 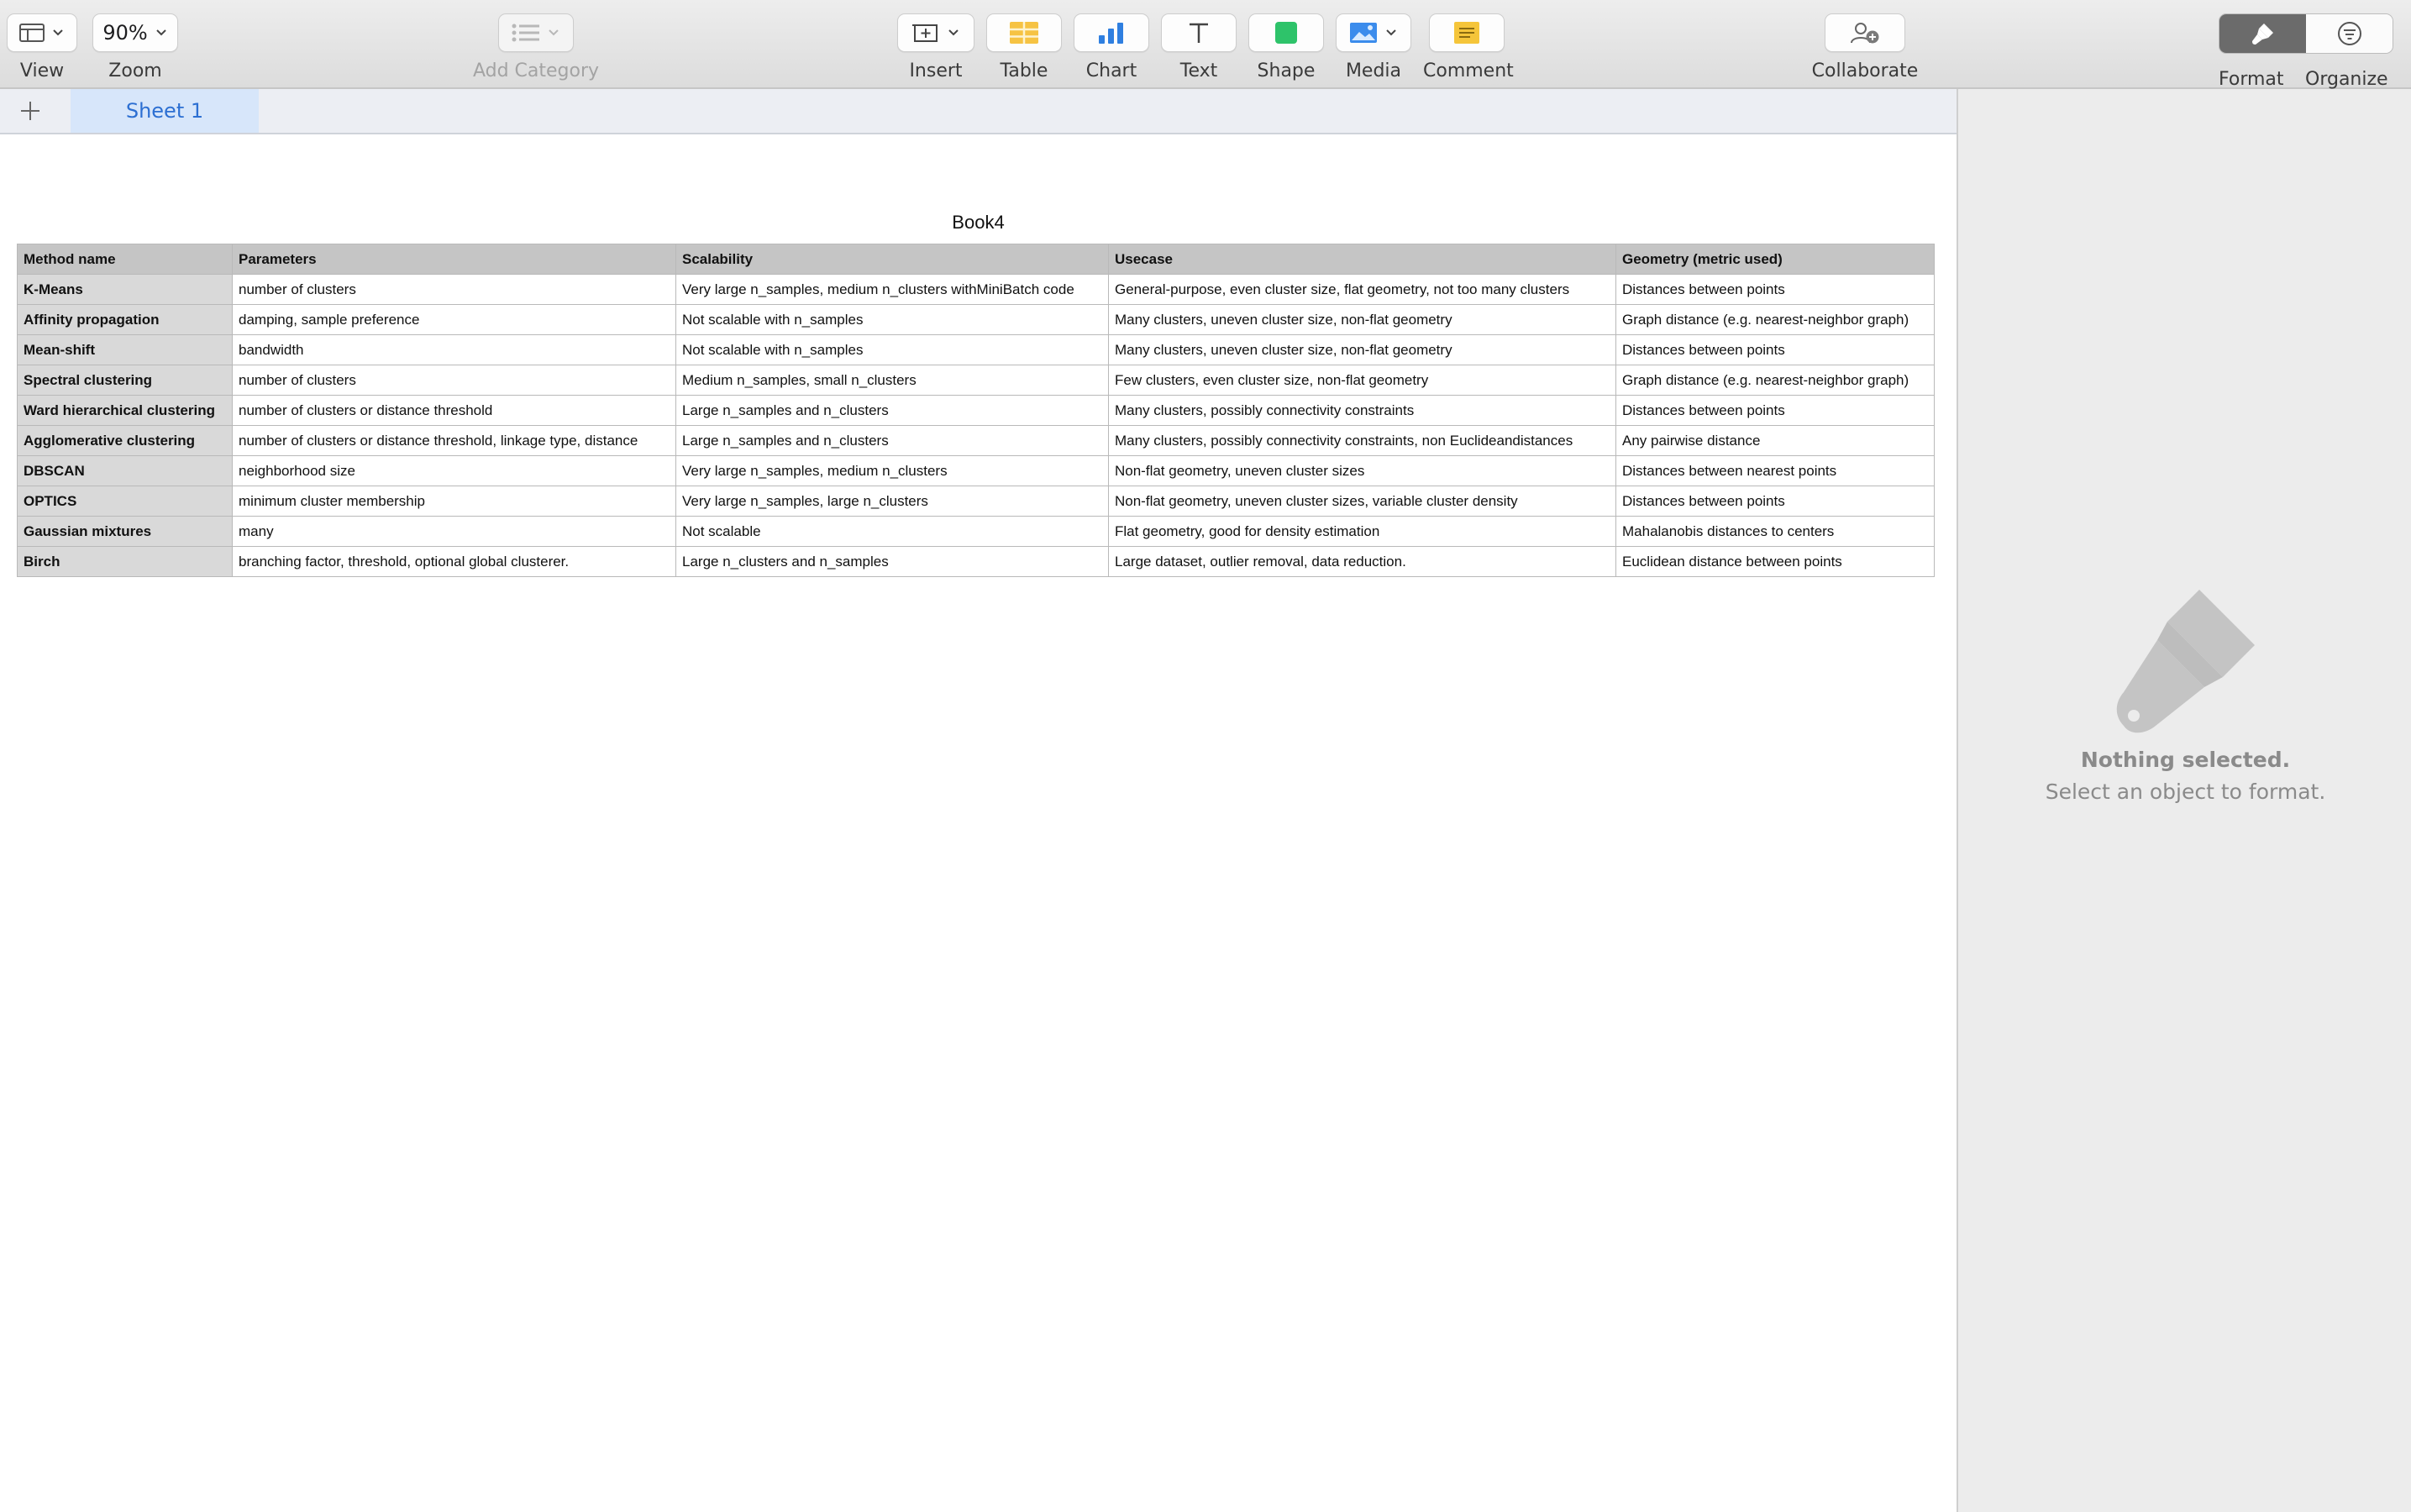 What do you see at coordinates (892, 470) in the screenshot?
I see `table-cell: Very large n_samples, medium n_clusters` at bounding box center [892, 470].